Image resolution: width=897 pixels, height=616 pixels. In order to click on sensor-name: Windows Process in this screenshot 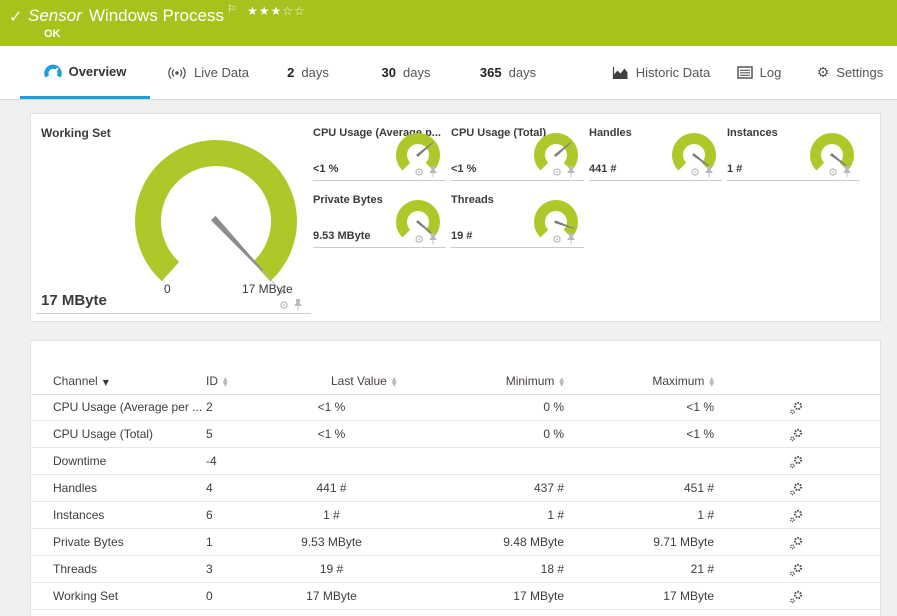, I will do `click(156, 15)`.